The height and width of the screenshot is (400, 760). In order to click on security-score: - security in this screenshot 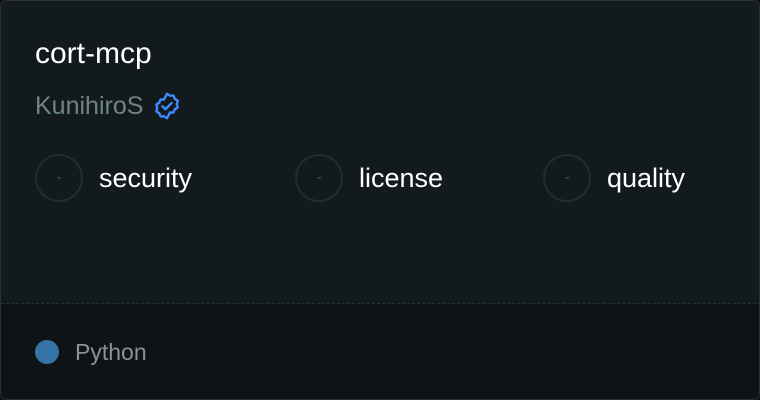, I will do `click(113, 178)`.